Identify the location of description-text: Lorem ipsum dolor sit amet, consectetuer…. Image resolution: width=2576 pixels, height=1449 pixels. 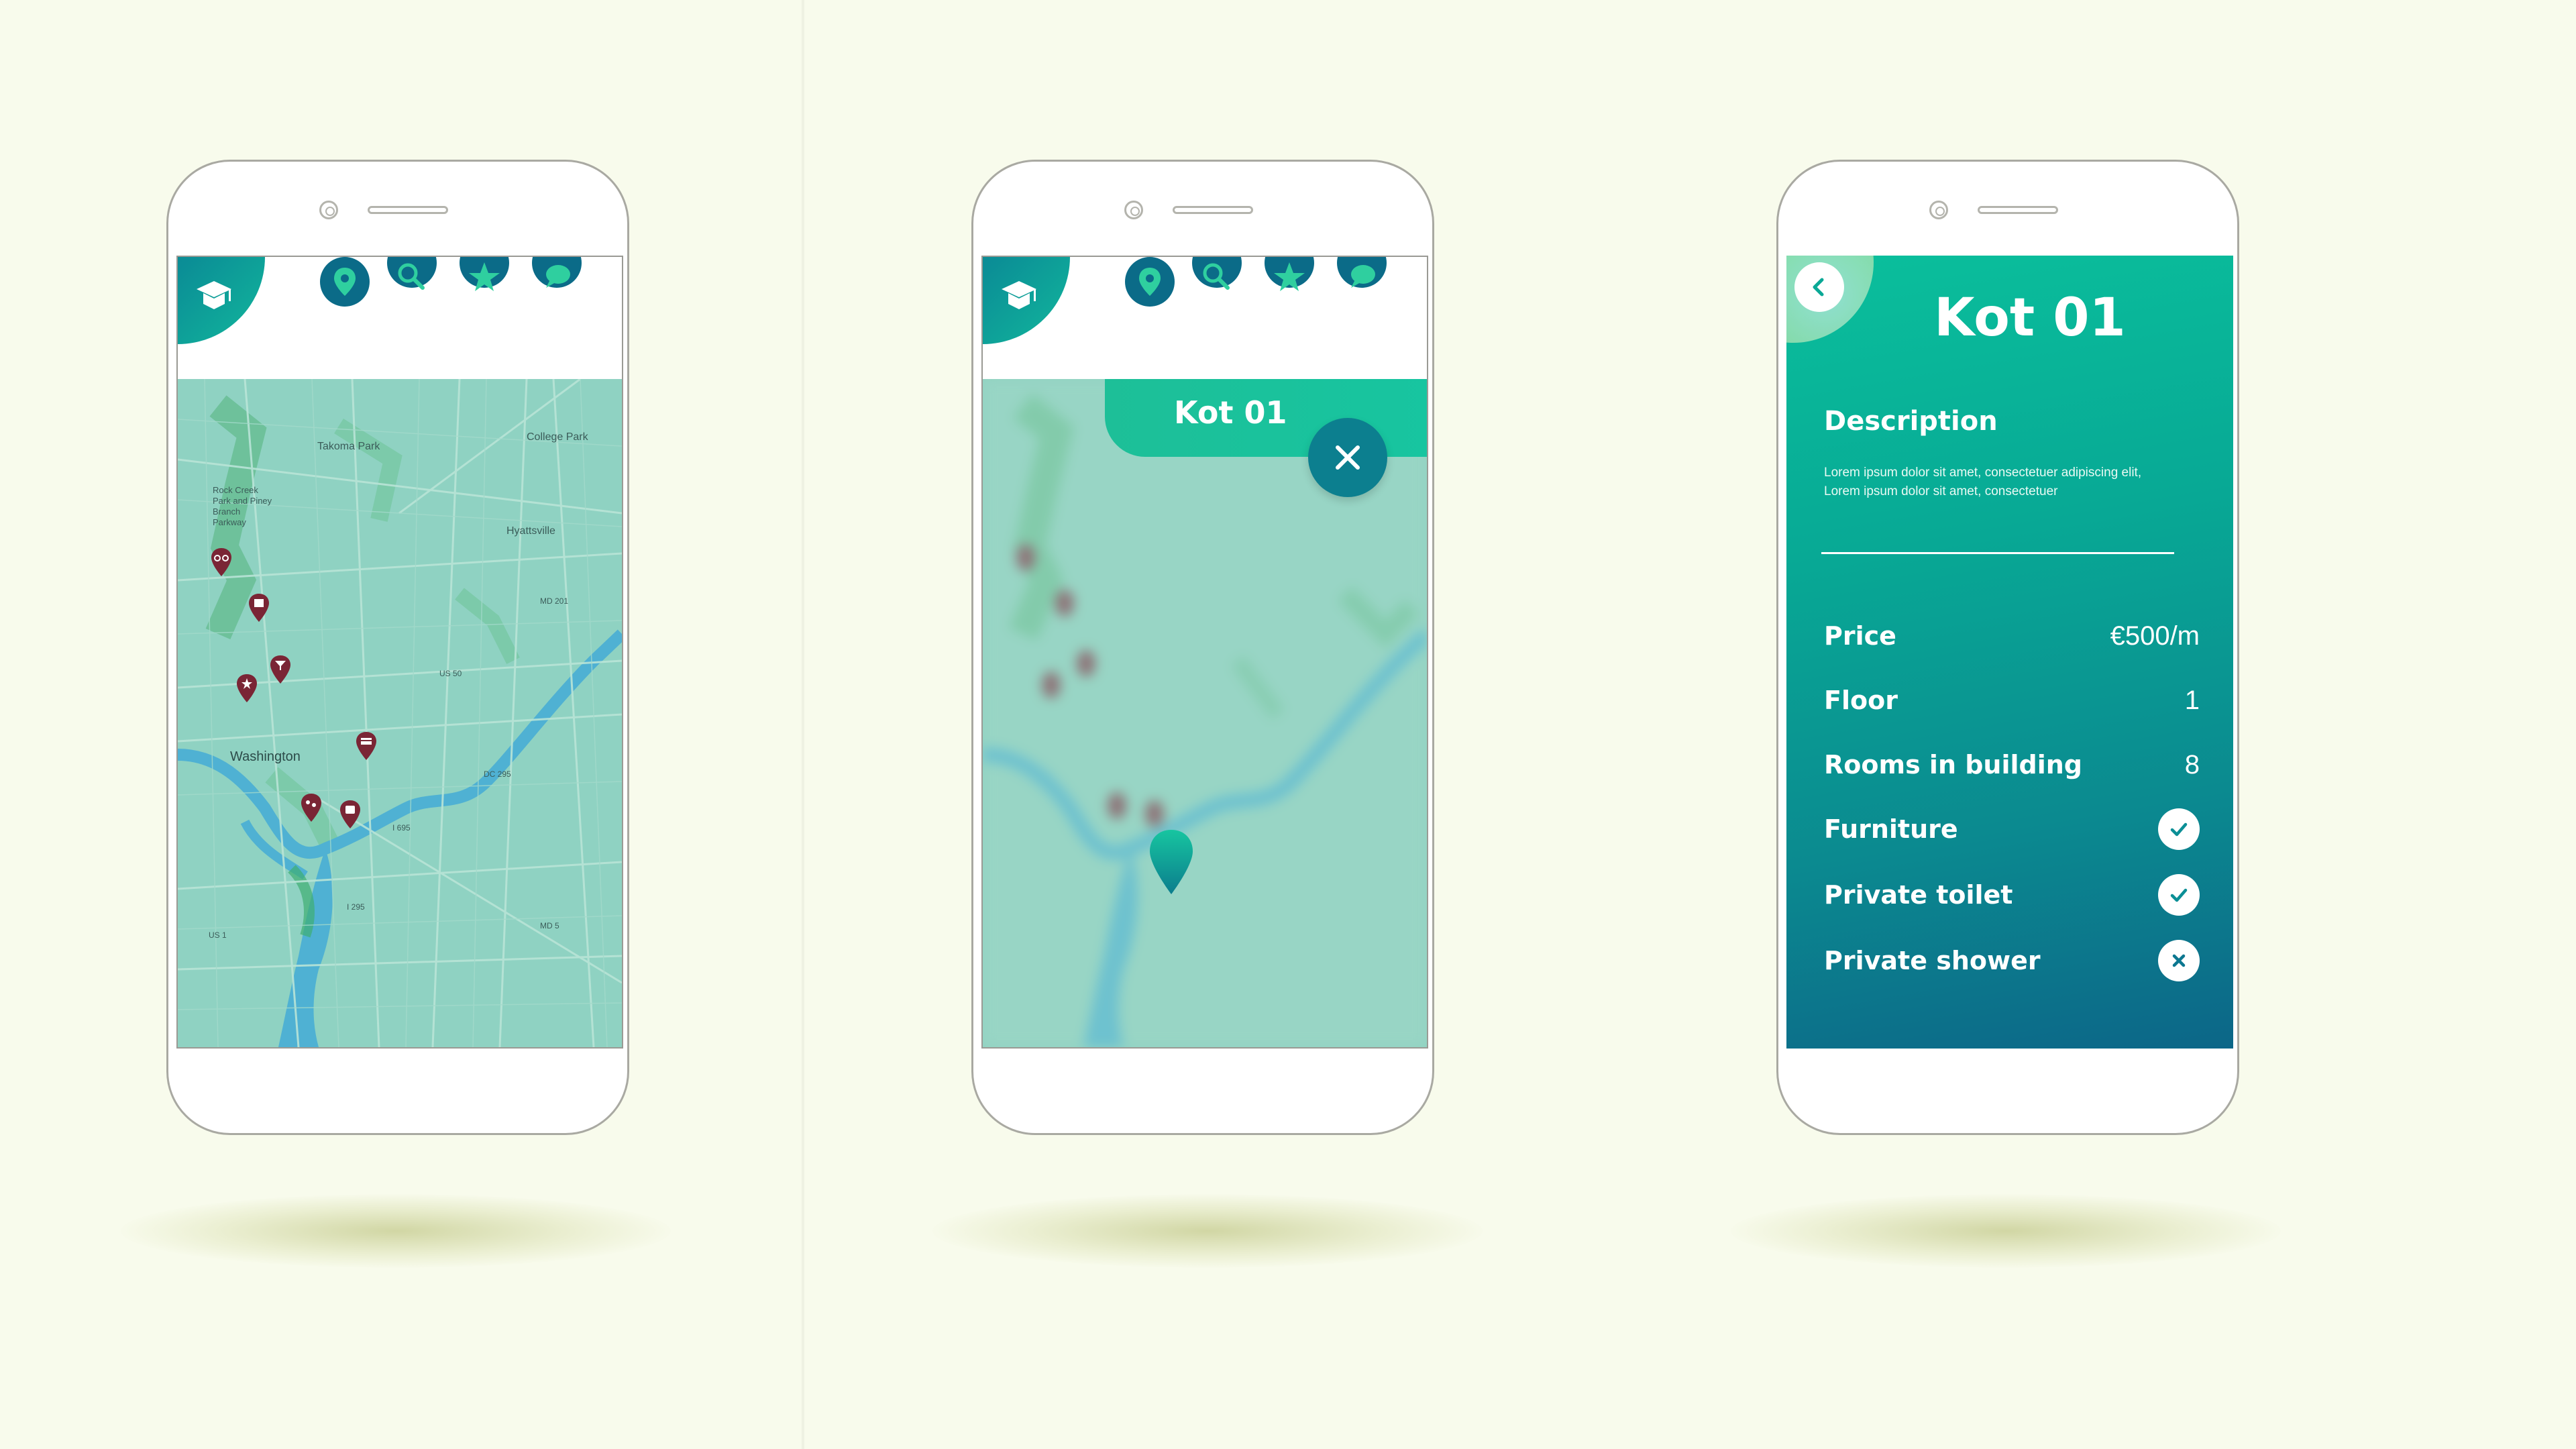
(1983, 482).